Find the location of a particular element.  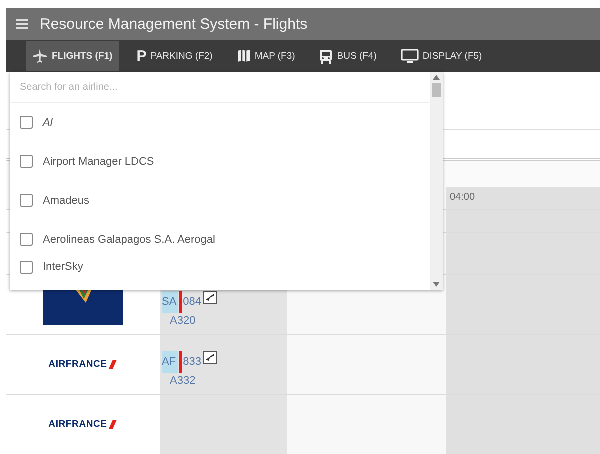

aircraft-type: A332 is located at coordinates (183, 381).